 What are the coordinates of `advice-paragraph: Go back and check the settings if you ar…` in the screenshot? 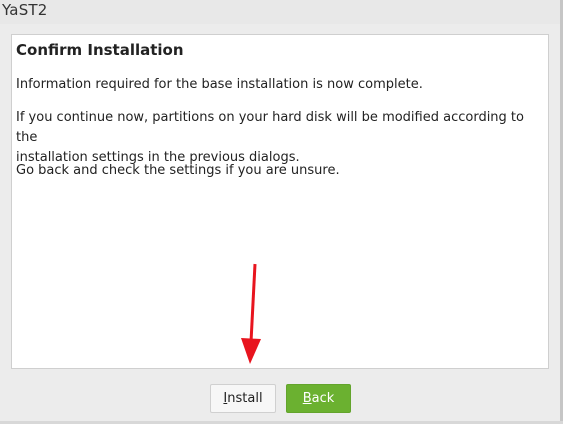 It's located at (178, 170).